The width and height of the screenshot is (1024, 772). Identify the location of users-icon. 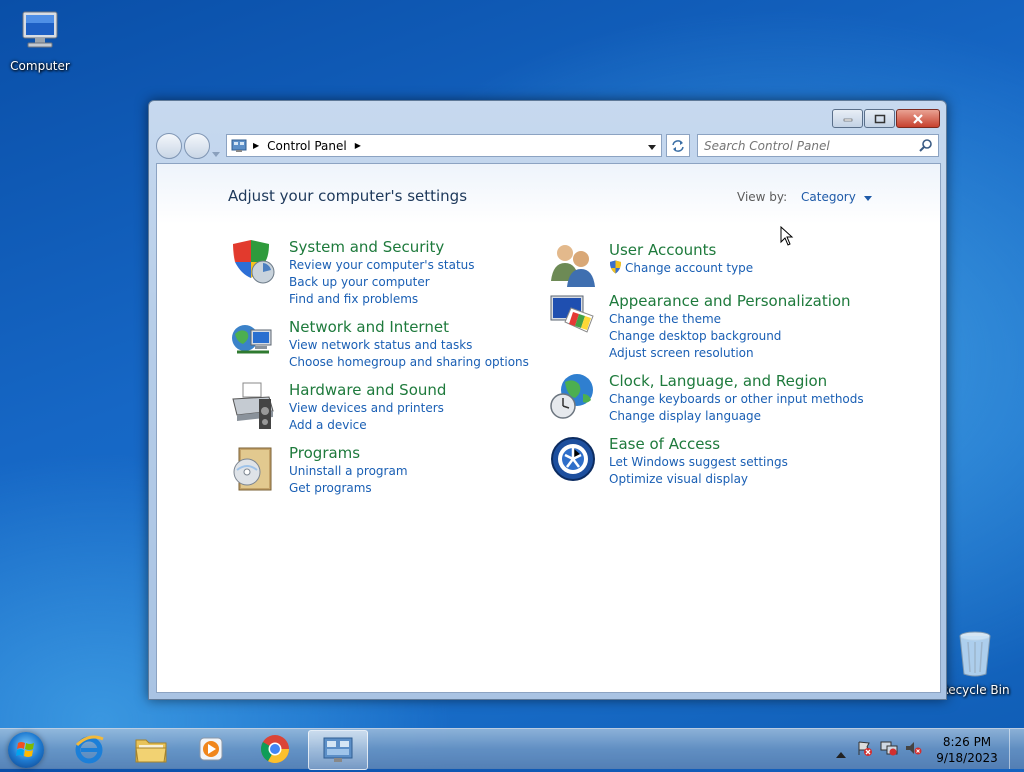
(573, 265).